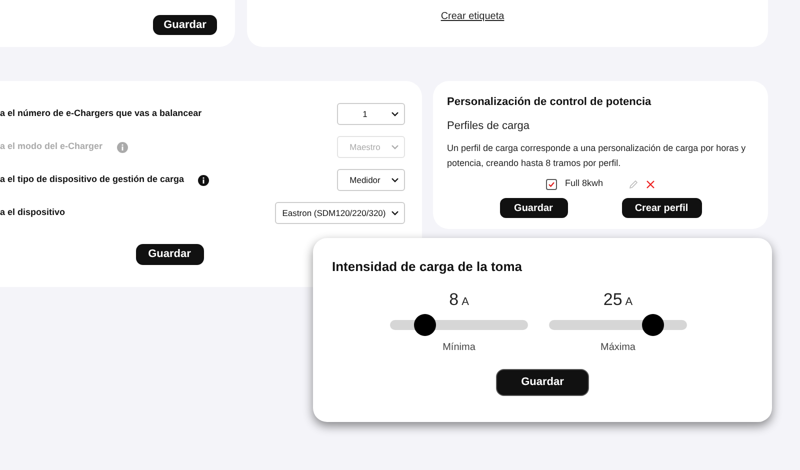 This screenshot has height=470, width=800. I want to click on slider-label: Mínima, so click(459, 348).